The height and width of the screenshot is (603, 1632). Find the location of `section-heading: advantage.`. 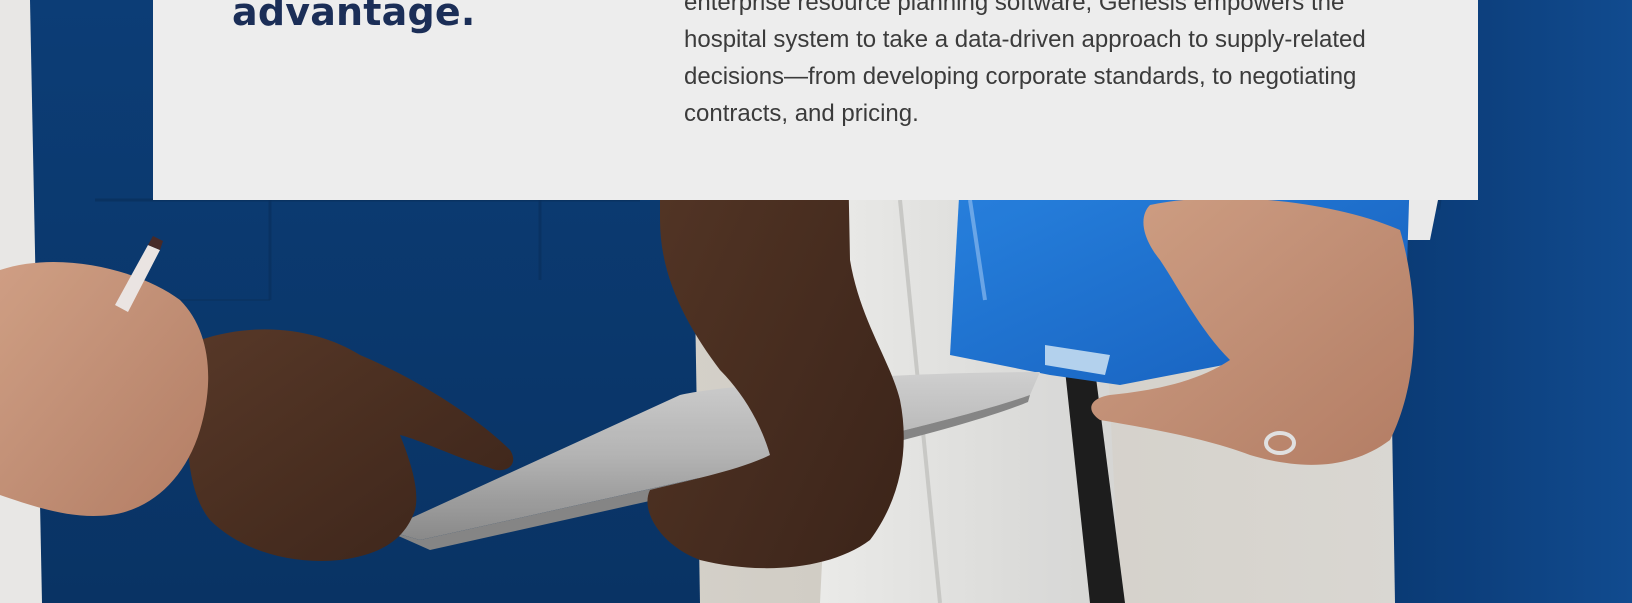

section-heading: advantage. is located at coordinates (354, 17).